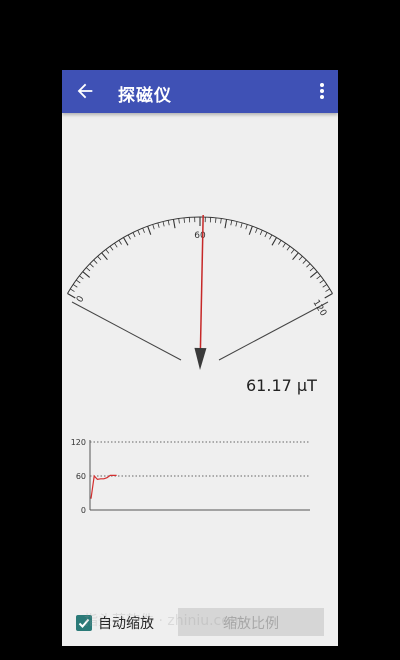  What do you see at coordinates (190, 476) in the screenshot?
I see `history-chart: 120 60 0` at bounding box center [190, 476].